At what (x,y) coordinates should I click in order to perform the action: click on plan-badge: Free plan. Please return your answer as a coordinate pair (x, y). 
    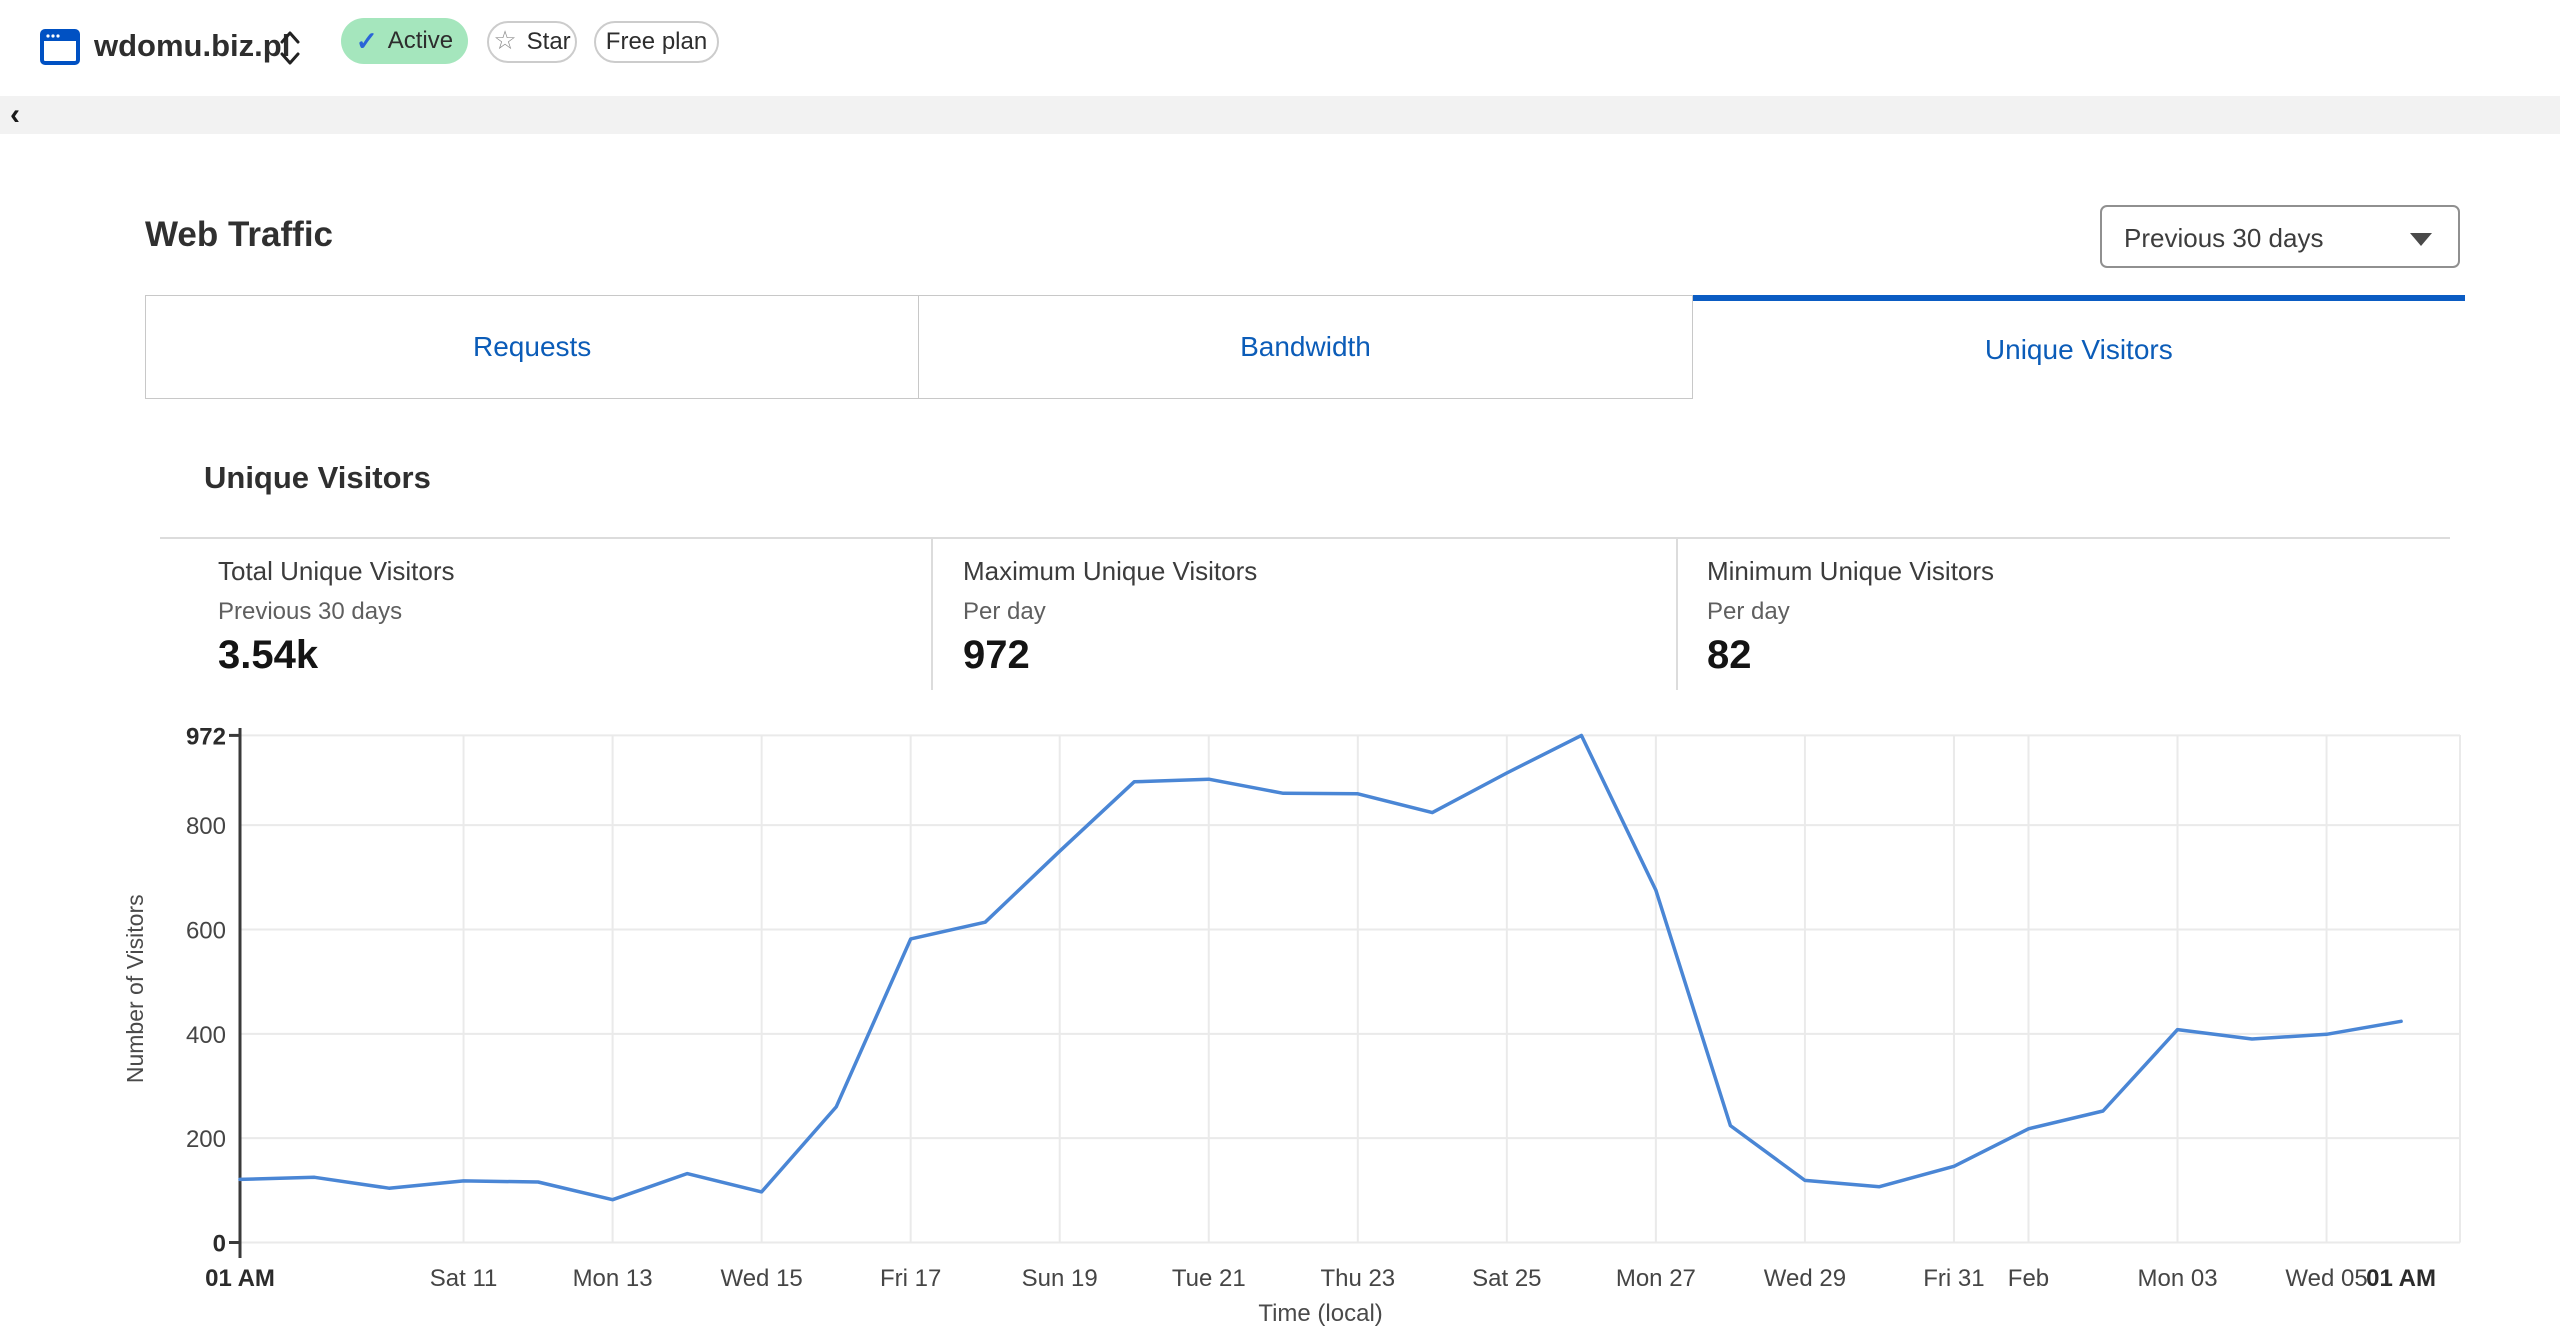
    Looking at the image, I should click on (656, 42).